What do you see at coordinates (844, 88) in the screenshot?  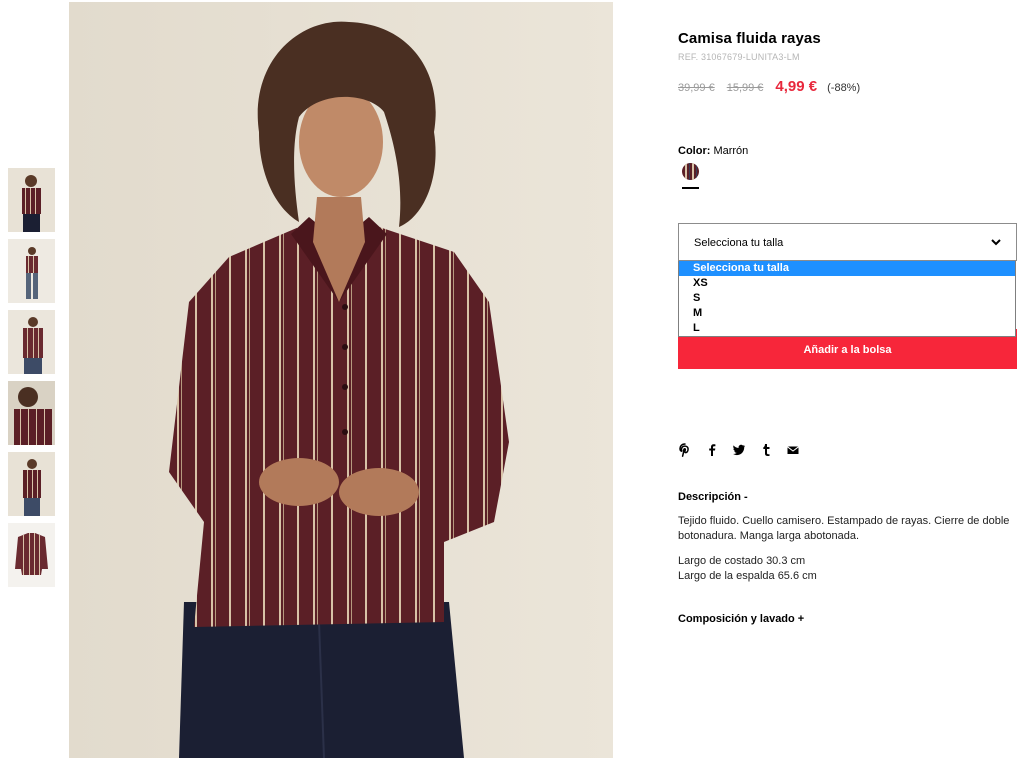 I see `discount-badge: (-88%)` at bounding box center [844, 88].